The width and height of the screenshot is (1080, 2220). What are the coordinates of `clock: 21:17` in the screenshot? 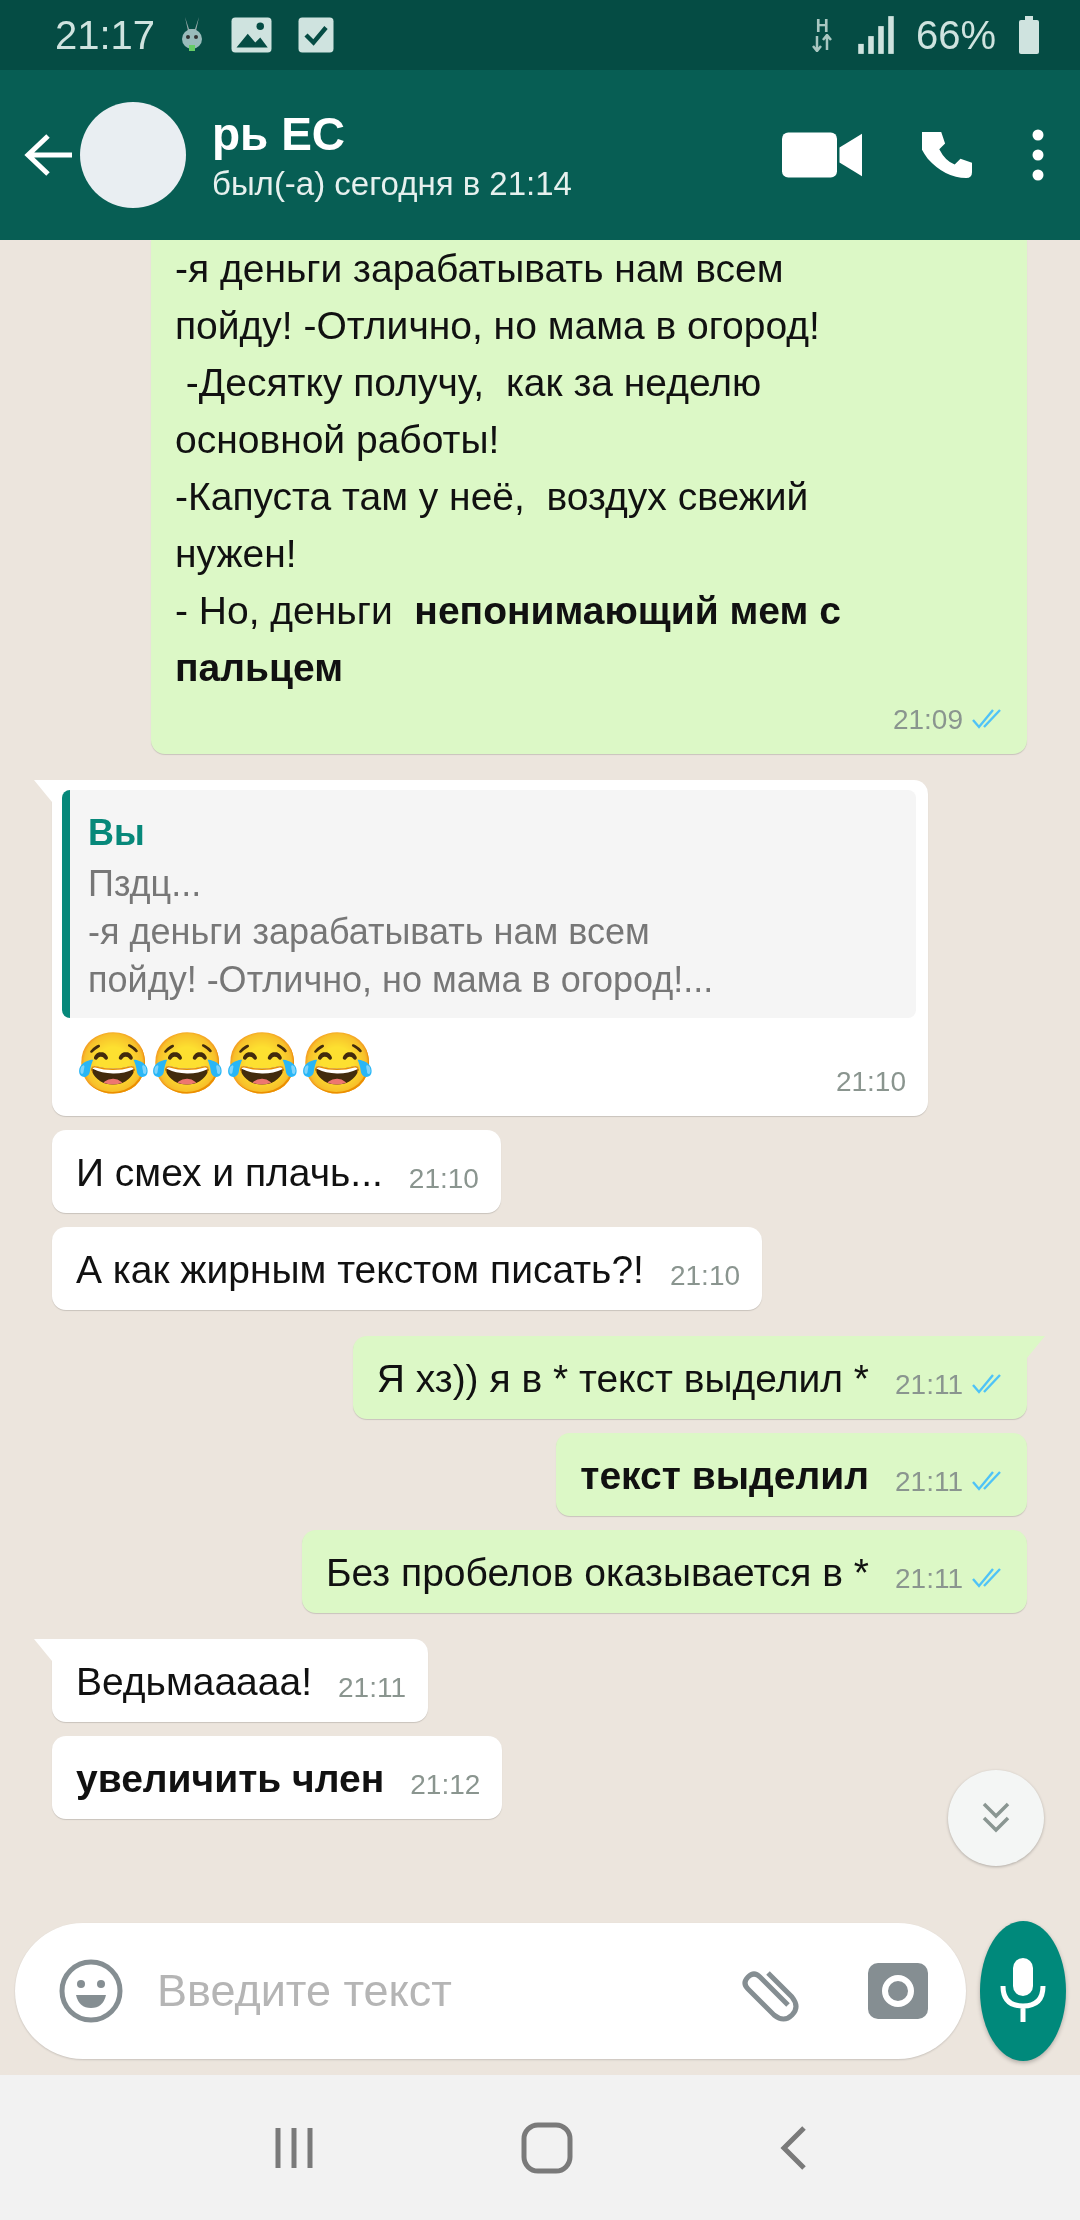 It's located at (105, 35).